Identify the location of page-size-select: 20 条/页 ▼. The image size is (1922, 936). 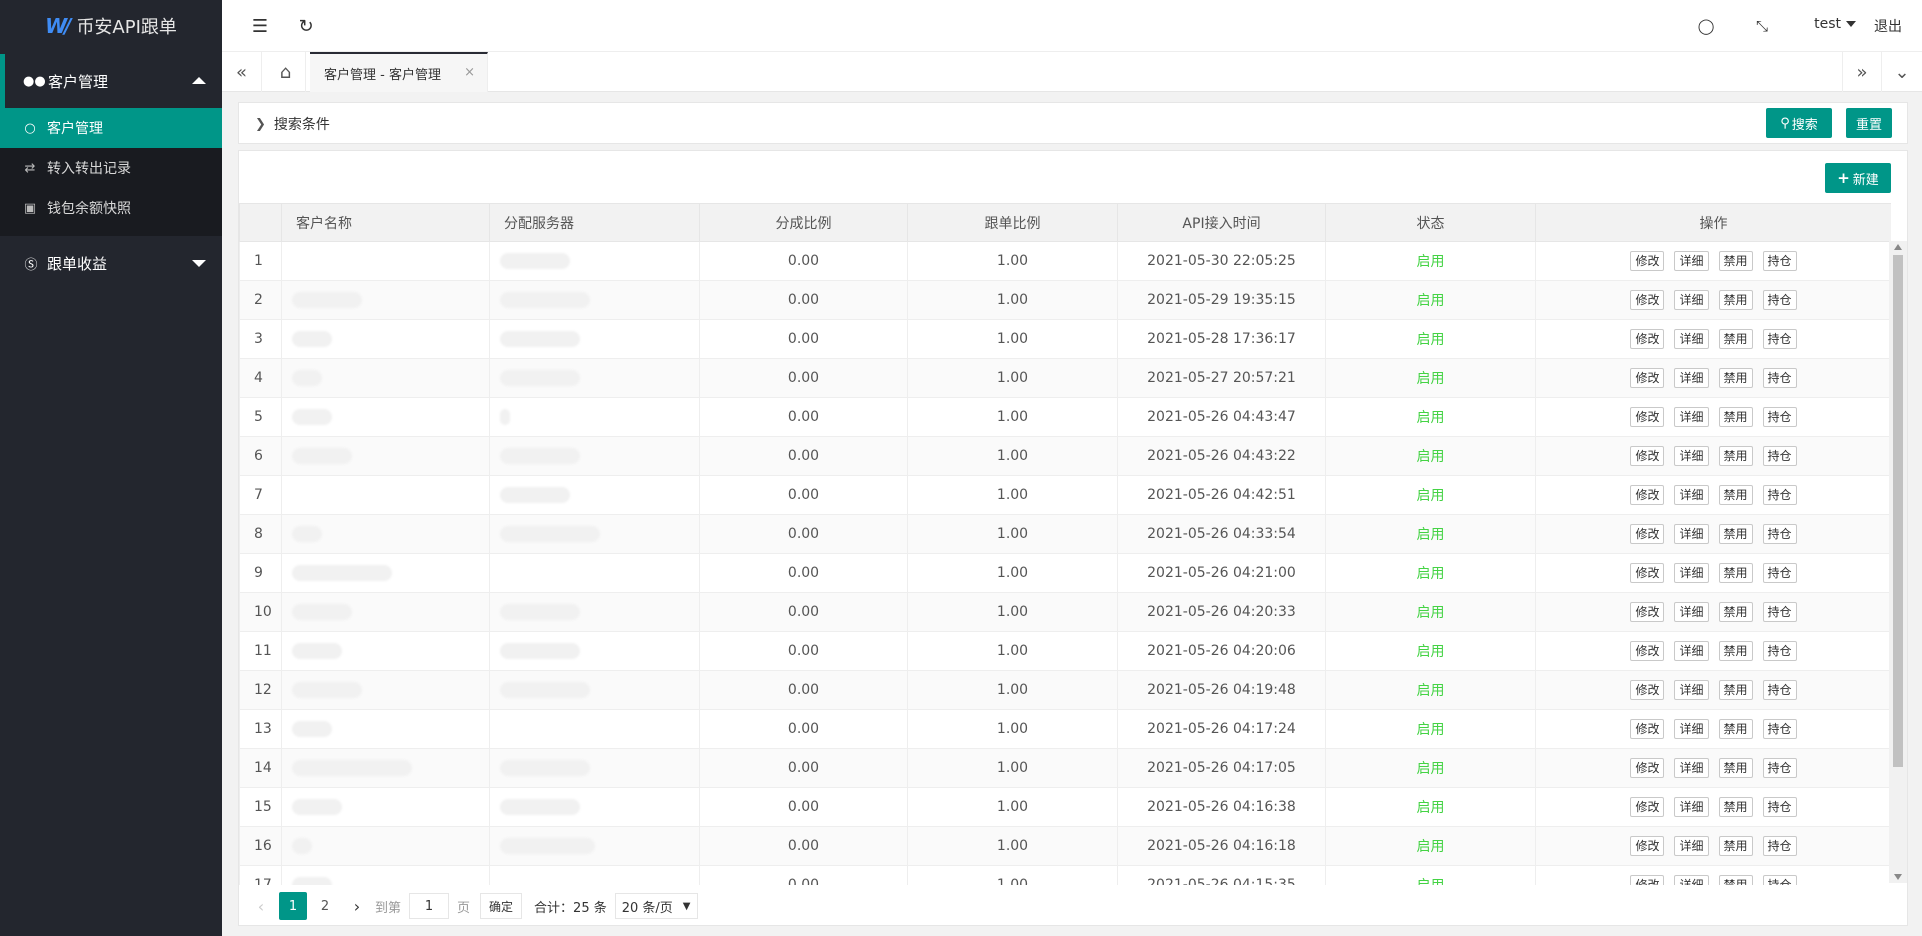
(656, 906).